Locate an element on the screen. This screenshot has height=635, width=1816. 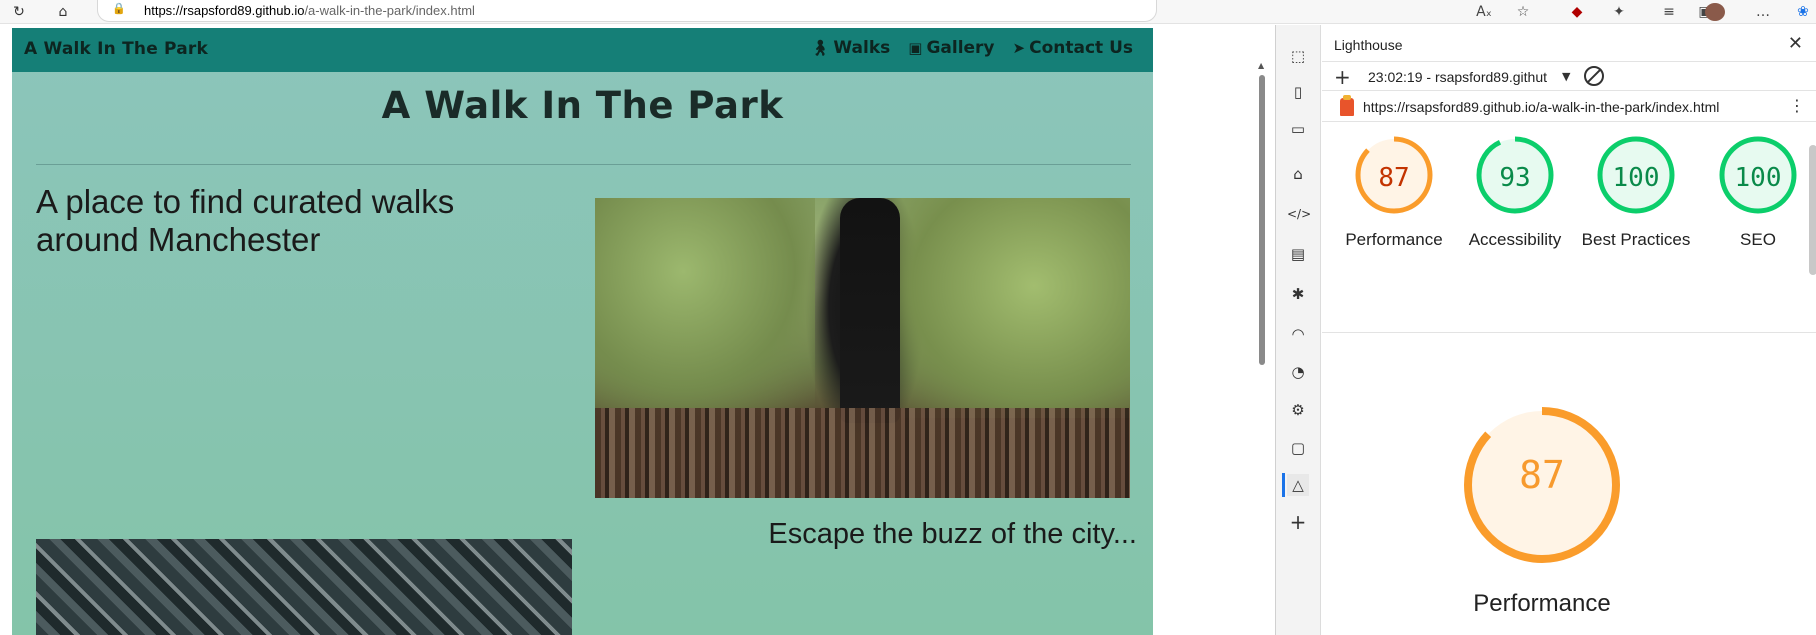
score-gauge-best-practices: 100 Best Practices is located at coordinates (1636, 192).